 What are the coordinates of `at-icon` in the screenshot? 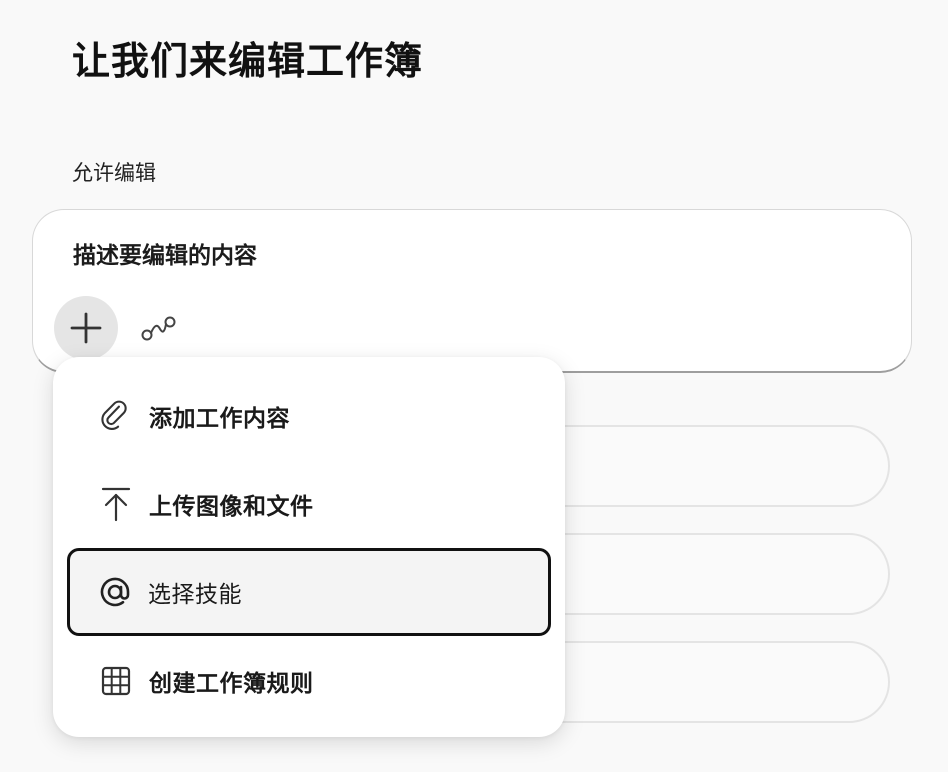 It's located at (115, 592).